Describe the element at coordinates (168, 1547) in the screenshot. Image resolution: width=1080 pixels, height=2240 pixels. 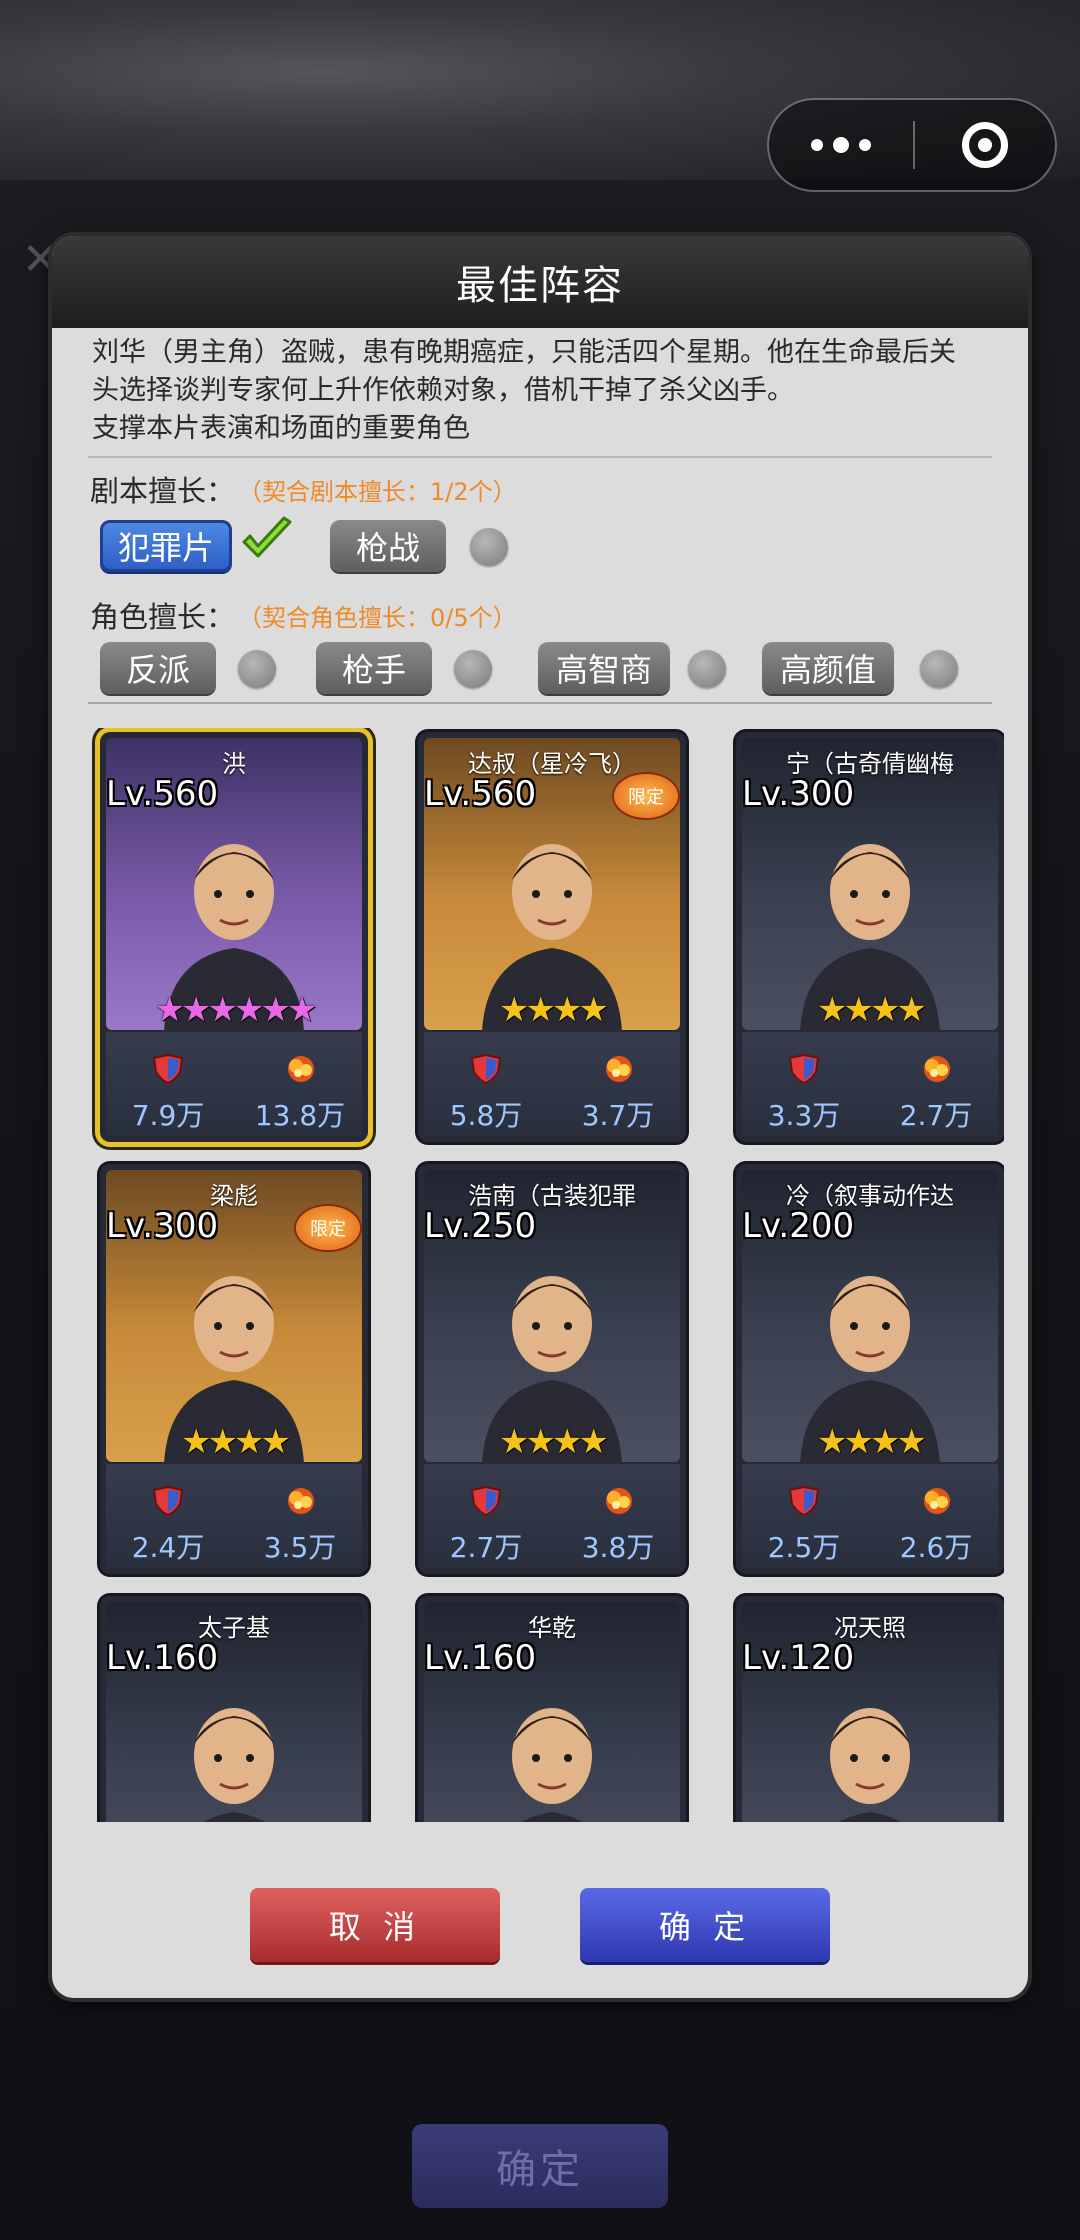
I see `defense-value: 2.4万` at that location.